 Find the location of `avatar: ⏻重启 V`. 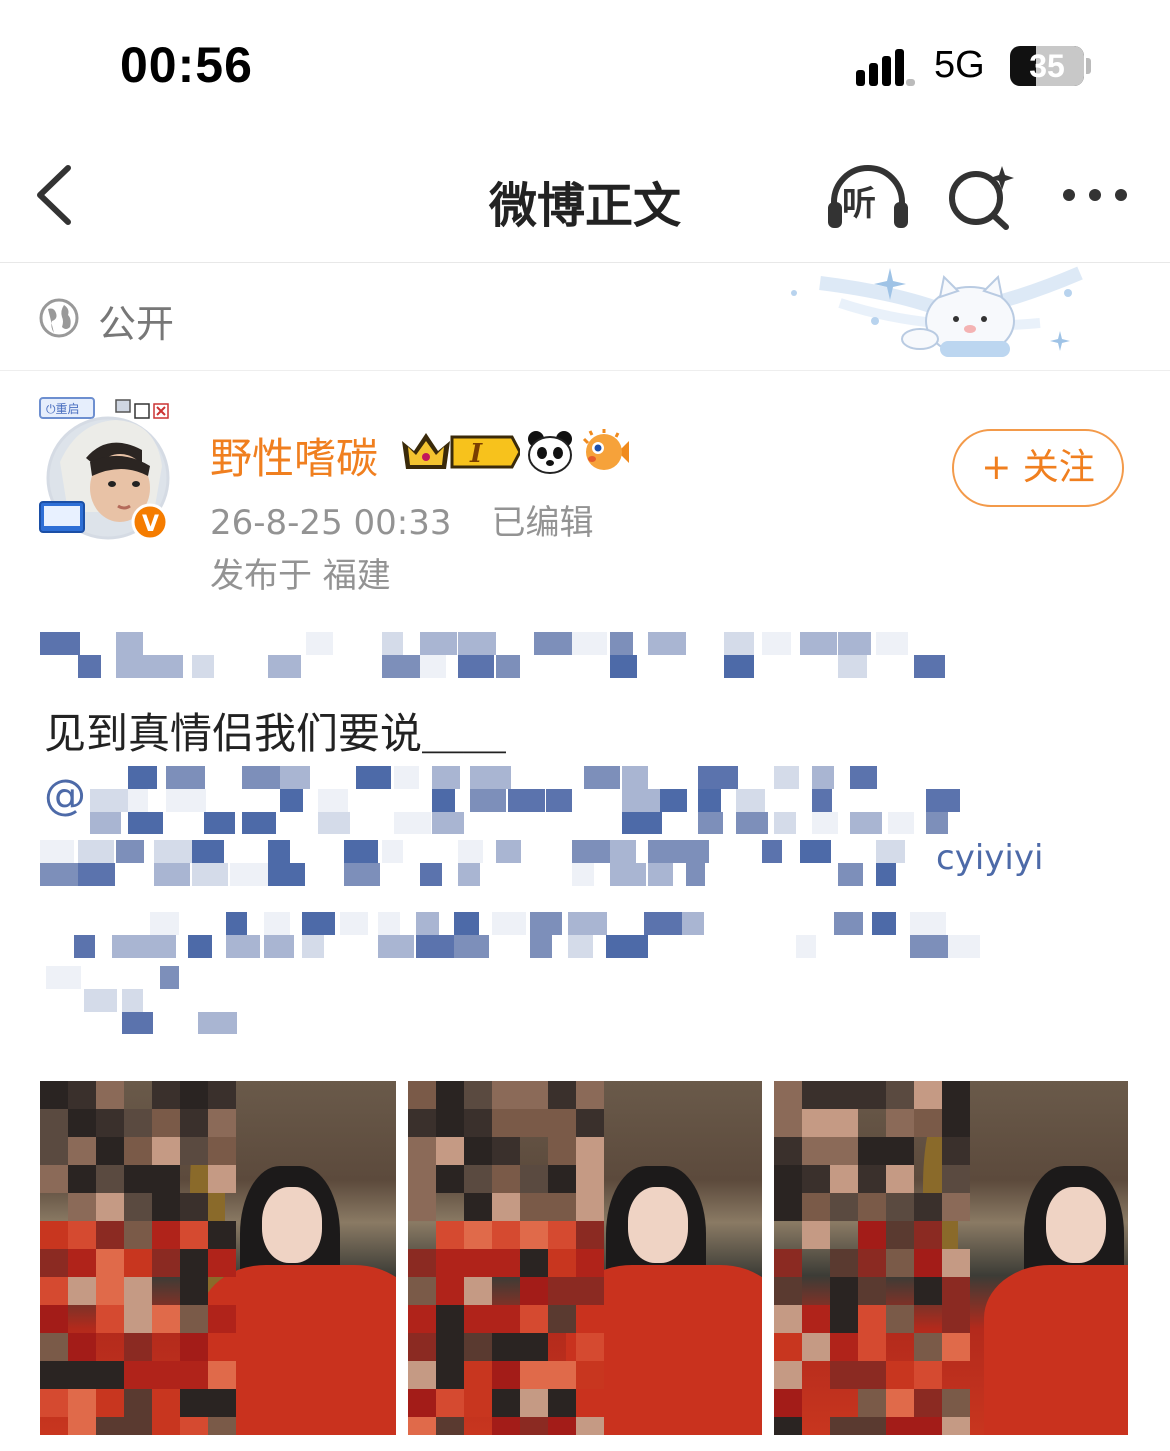

avatar: ⏻重启 V is located at coordinates (105, 467).